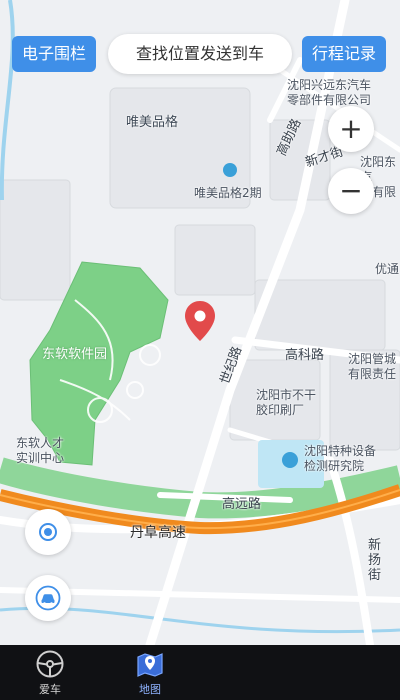 The height and width of the screenshot is (700, 400). What do you see at coordinates (286, 402) in the screenshot?
I see `poi-label: 沈阳市不干 胶印刷厂` at bounding box center [286, 402].